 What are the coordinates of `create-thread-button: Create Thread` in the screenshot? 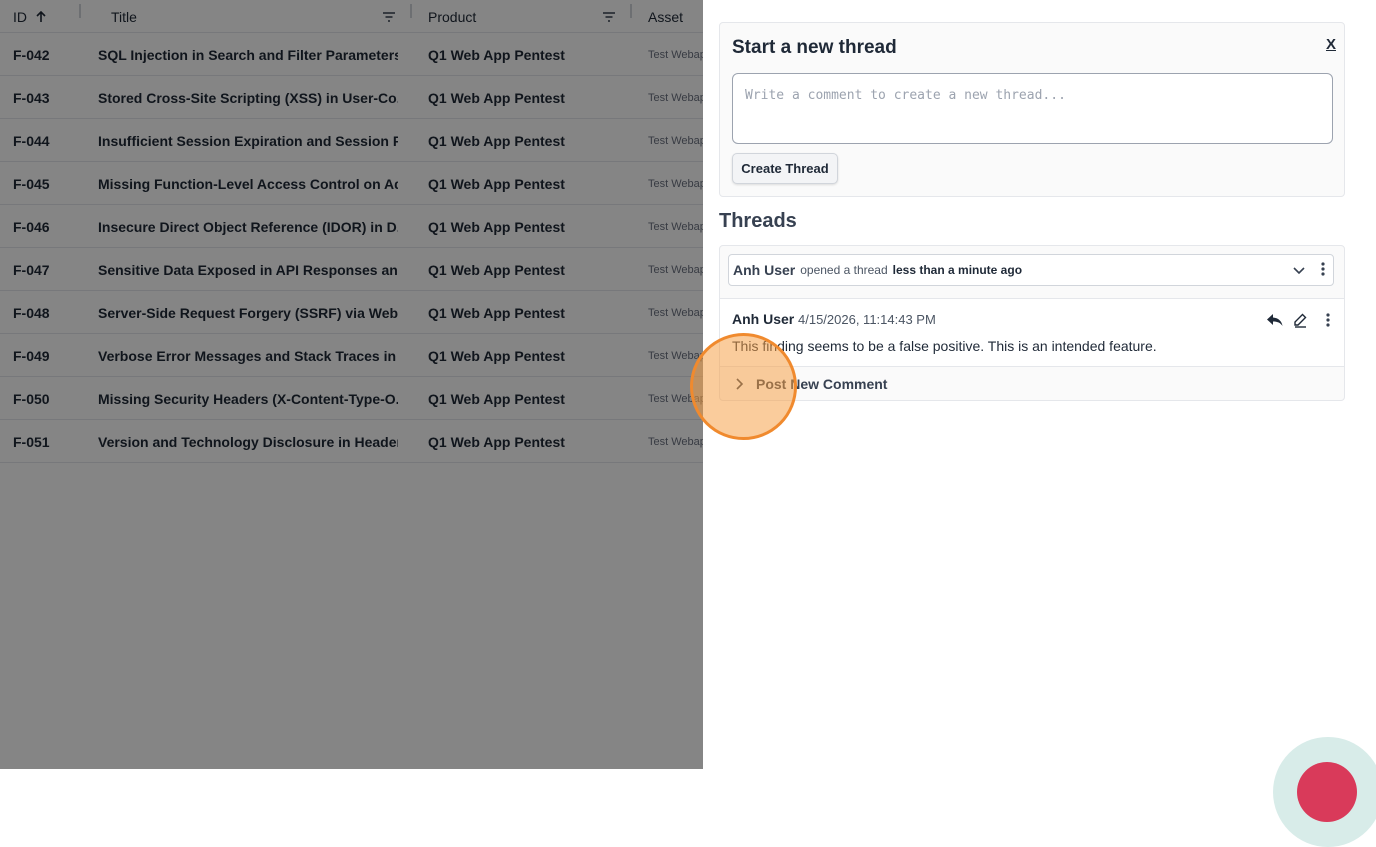 It's located at (785, 168).